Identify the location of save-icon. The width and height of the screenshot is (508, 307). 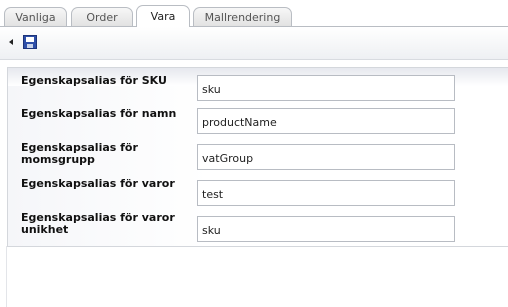
(30, 42).